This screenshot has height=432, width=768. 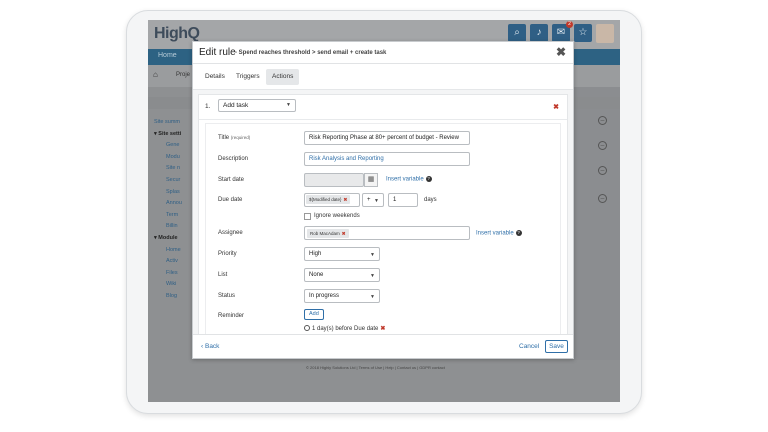 I want to click on due-offset-input: 1, so click(x=403, y=200).